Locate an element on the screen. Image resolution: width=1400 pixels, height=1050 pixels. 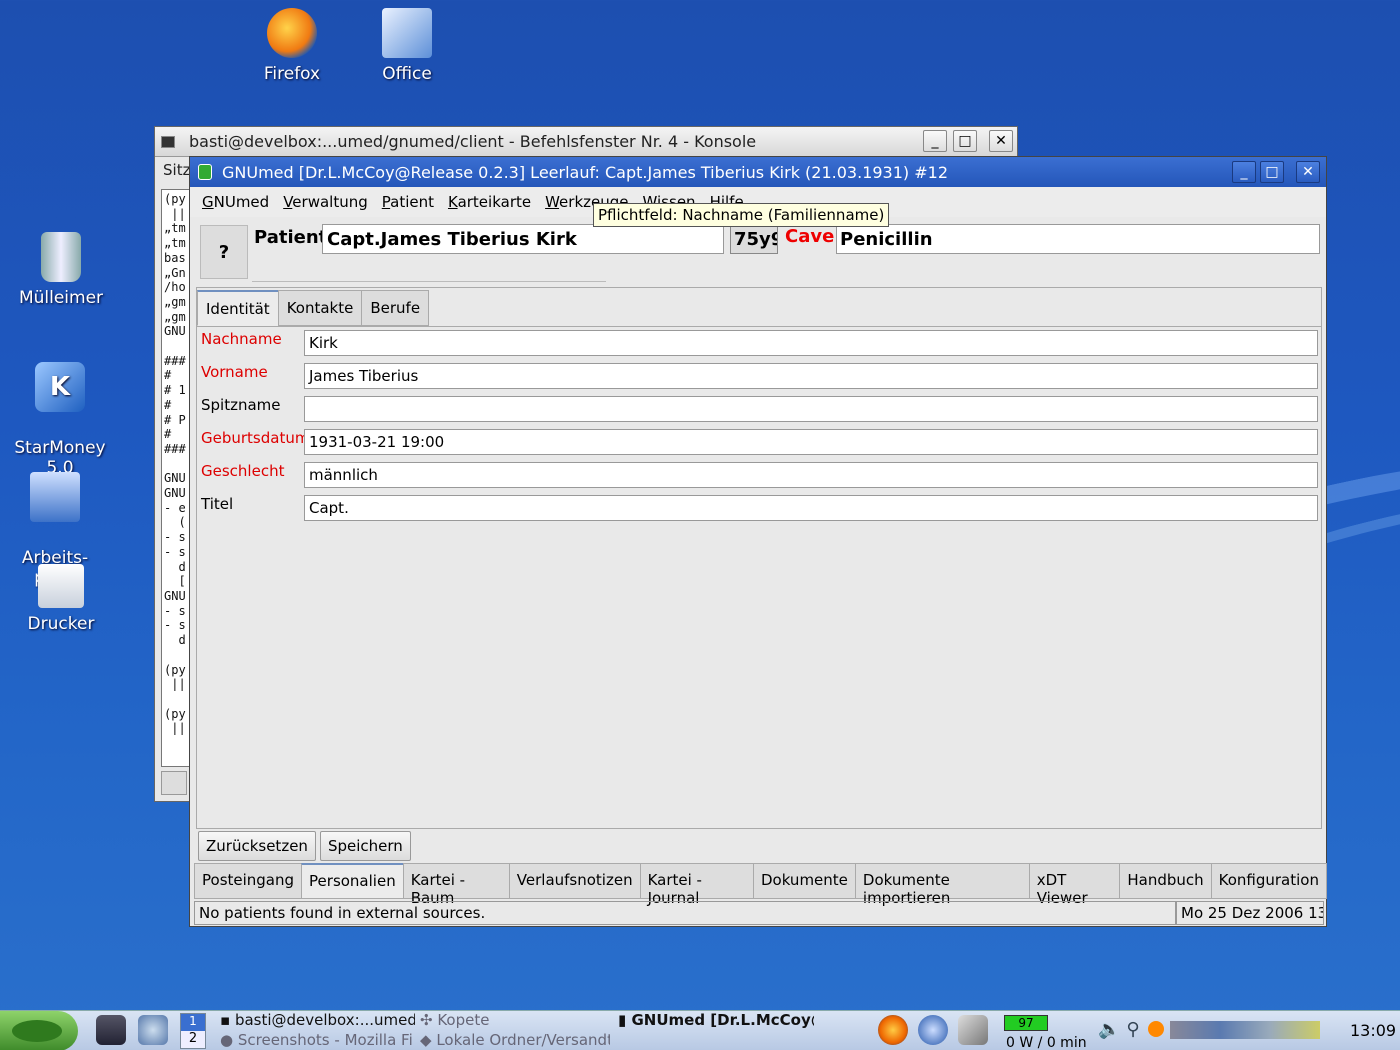
suse-logo-icon is located at coordinates (37, 1031).